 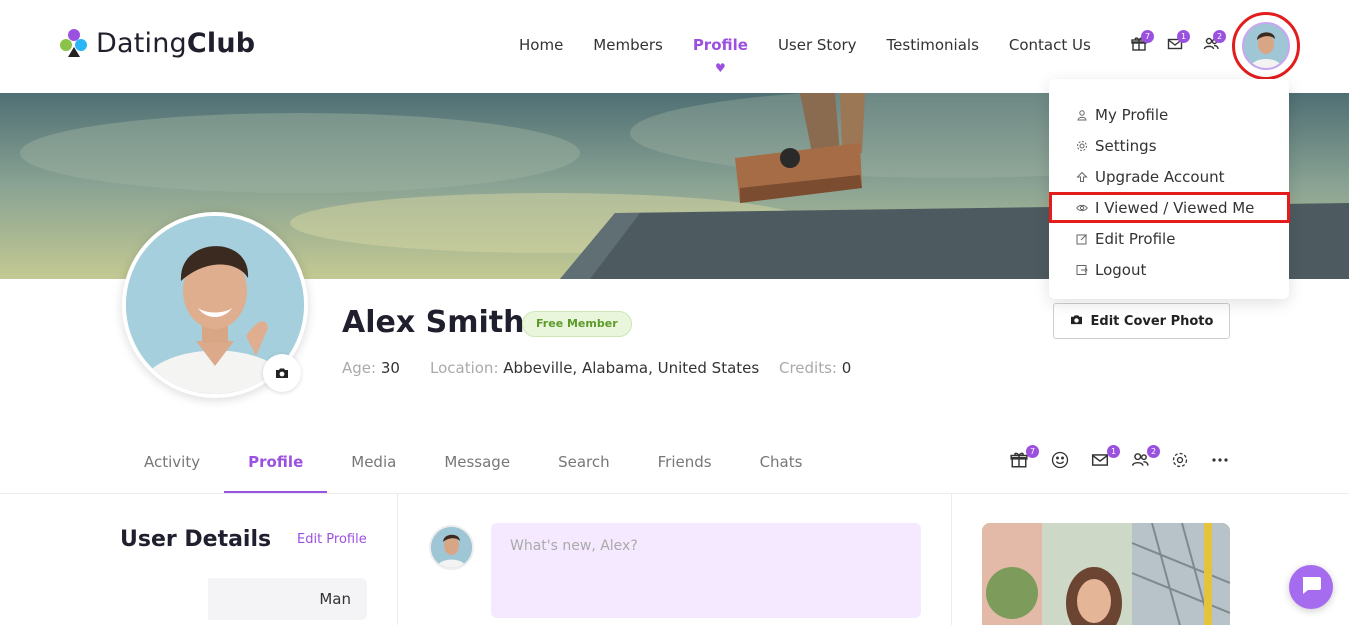 What do you see at coordinates (1082, 208) in the screenshot?
I see `eye-icon` at bounding box center [1082, 208].